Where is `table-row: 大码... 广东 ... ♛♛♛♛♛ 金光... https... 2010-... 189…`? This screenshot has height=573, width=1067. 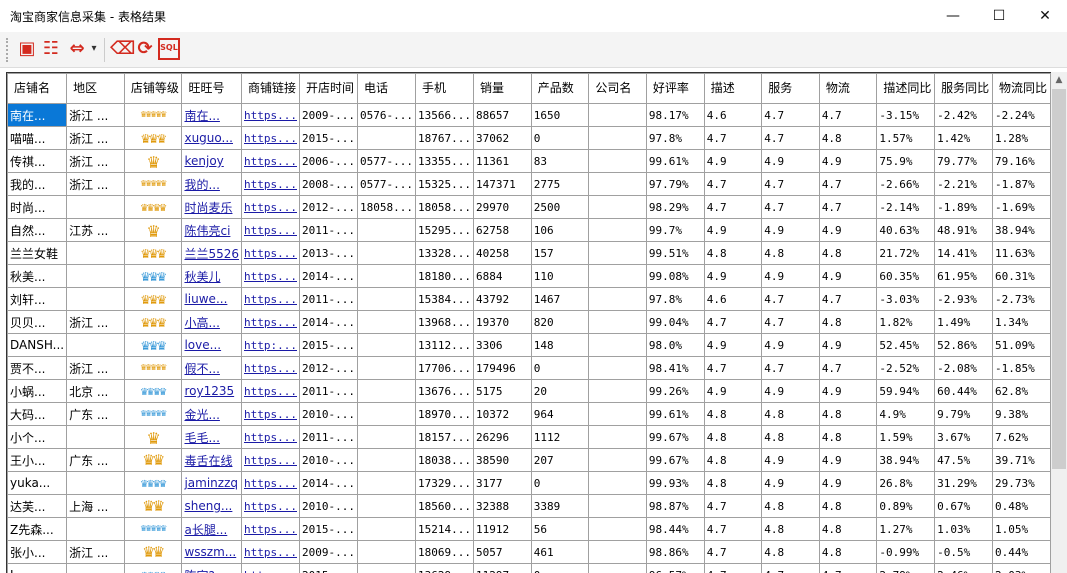
table-row: 大码... 广东 ... ♛♛♛♛♛ 金光... https... 2010-... 189… is located at coordinates (529, 414).